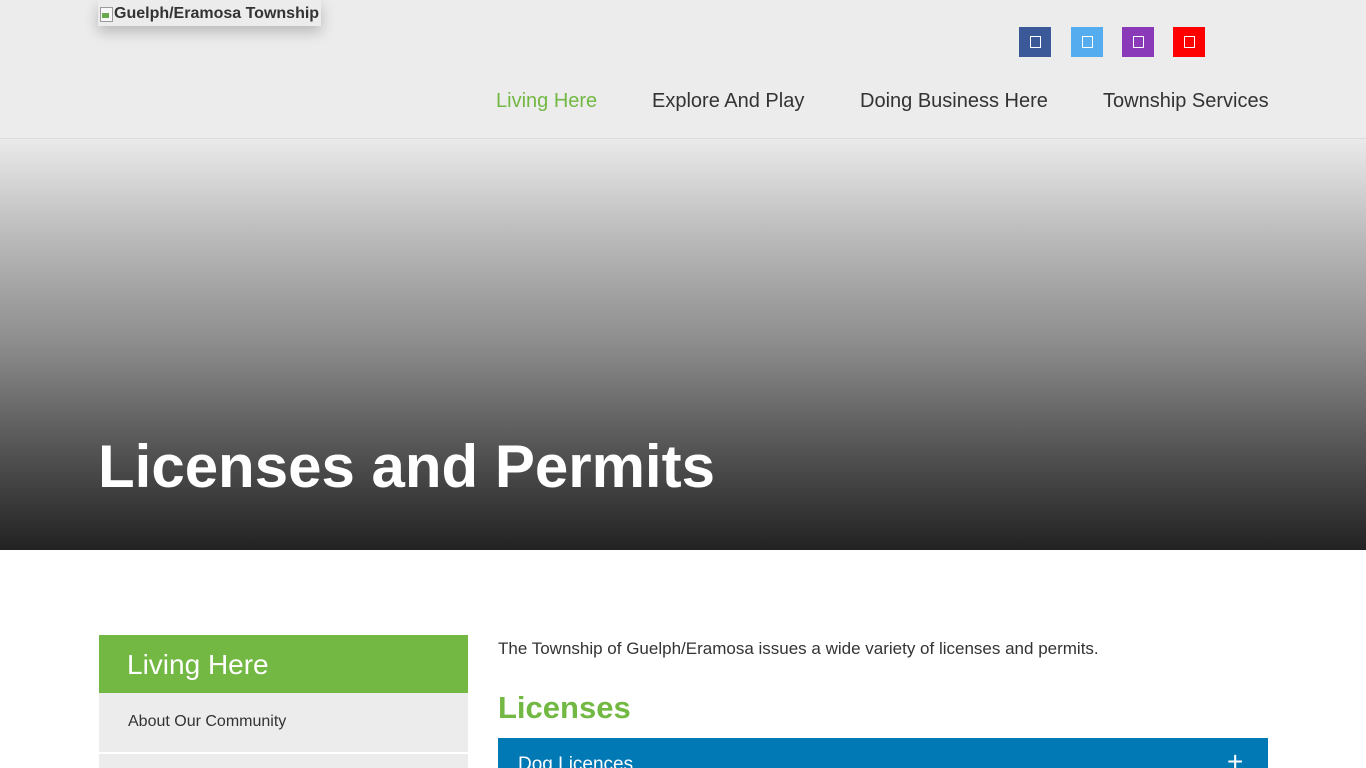  Describe the element at coordinates (106, 14) in the screenshot. I see `broken-image-icon` at that location.